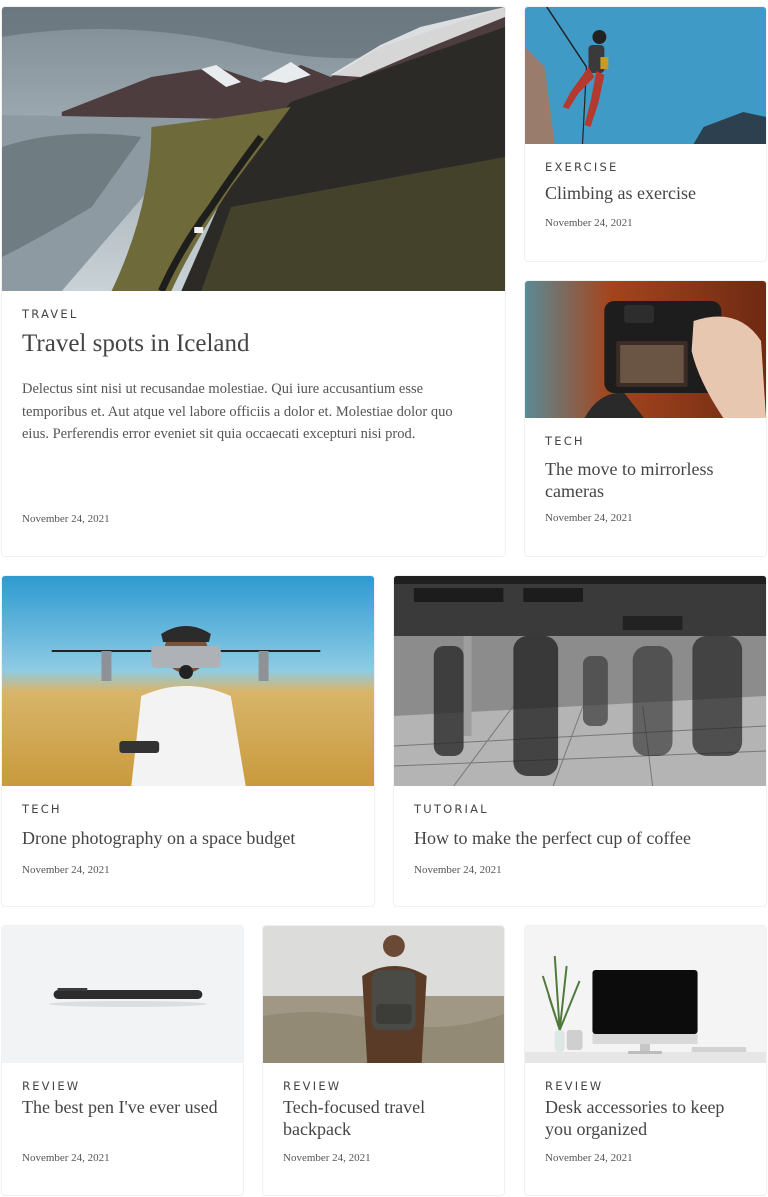 The height and width of the screenshot is (1197, 768). Describe the element at coordinates (451, 809) in the screenshot. I see `post-category: TUTORIAL` at that location.